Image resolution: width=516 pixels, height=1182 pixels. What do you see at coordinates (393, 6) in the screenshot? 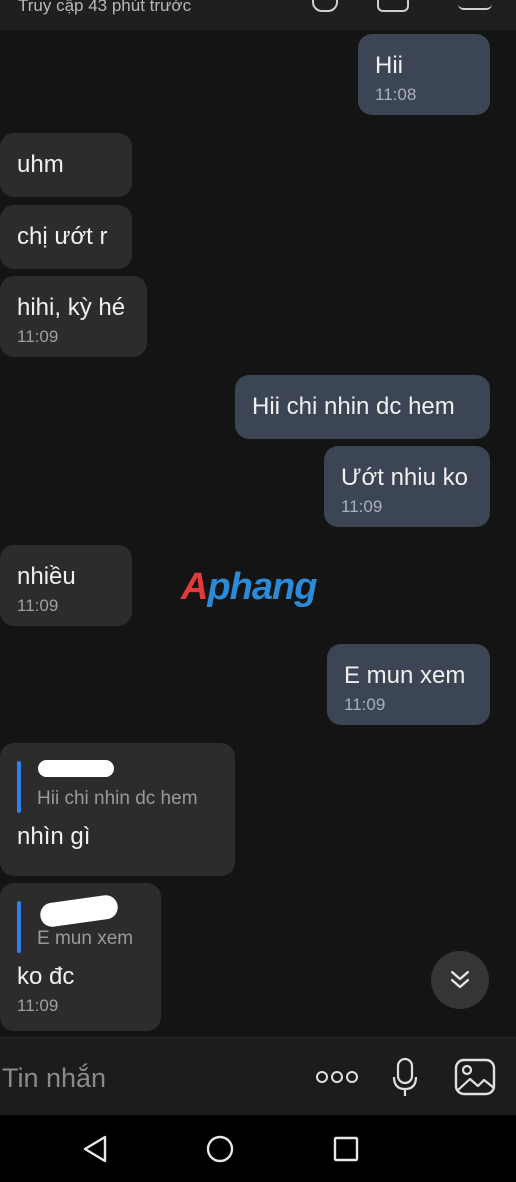
I see `video-call-icon` at bounding box center [393, 6].